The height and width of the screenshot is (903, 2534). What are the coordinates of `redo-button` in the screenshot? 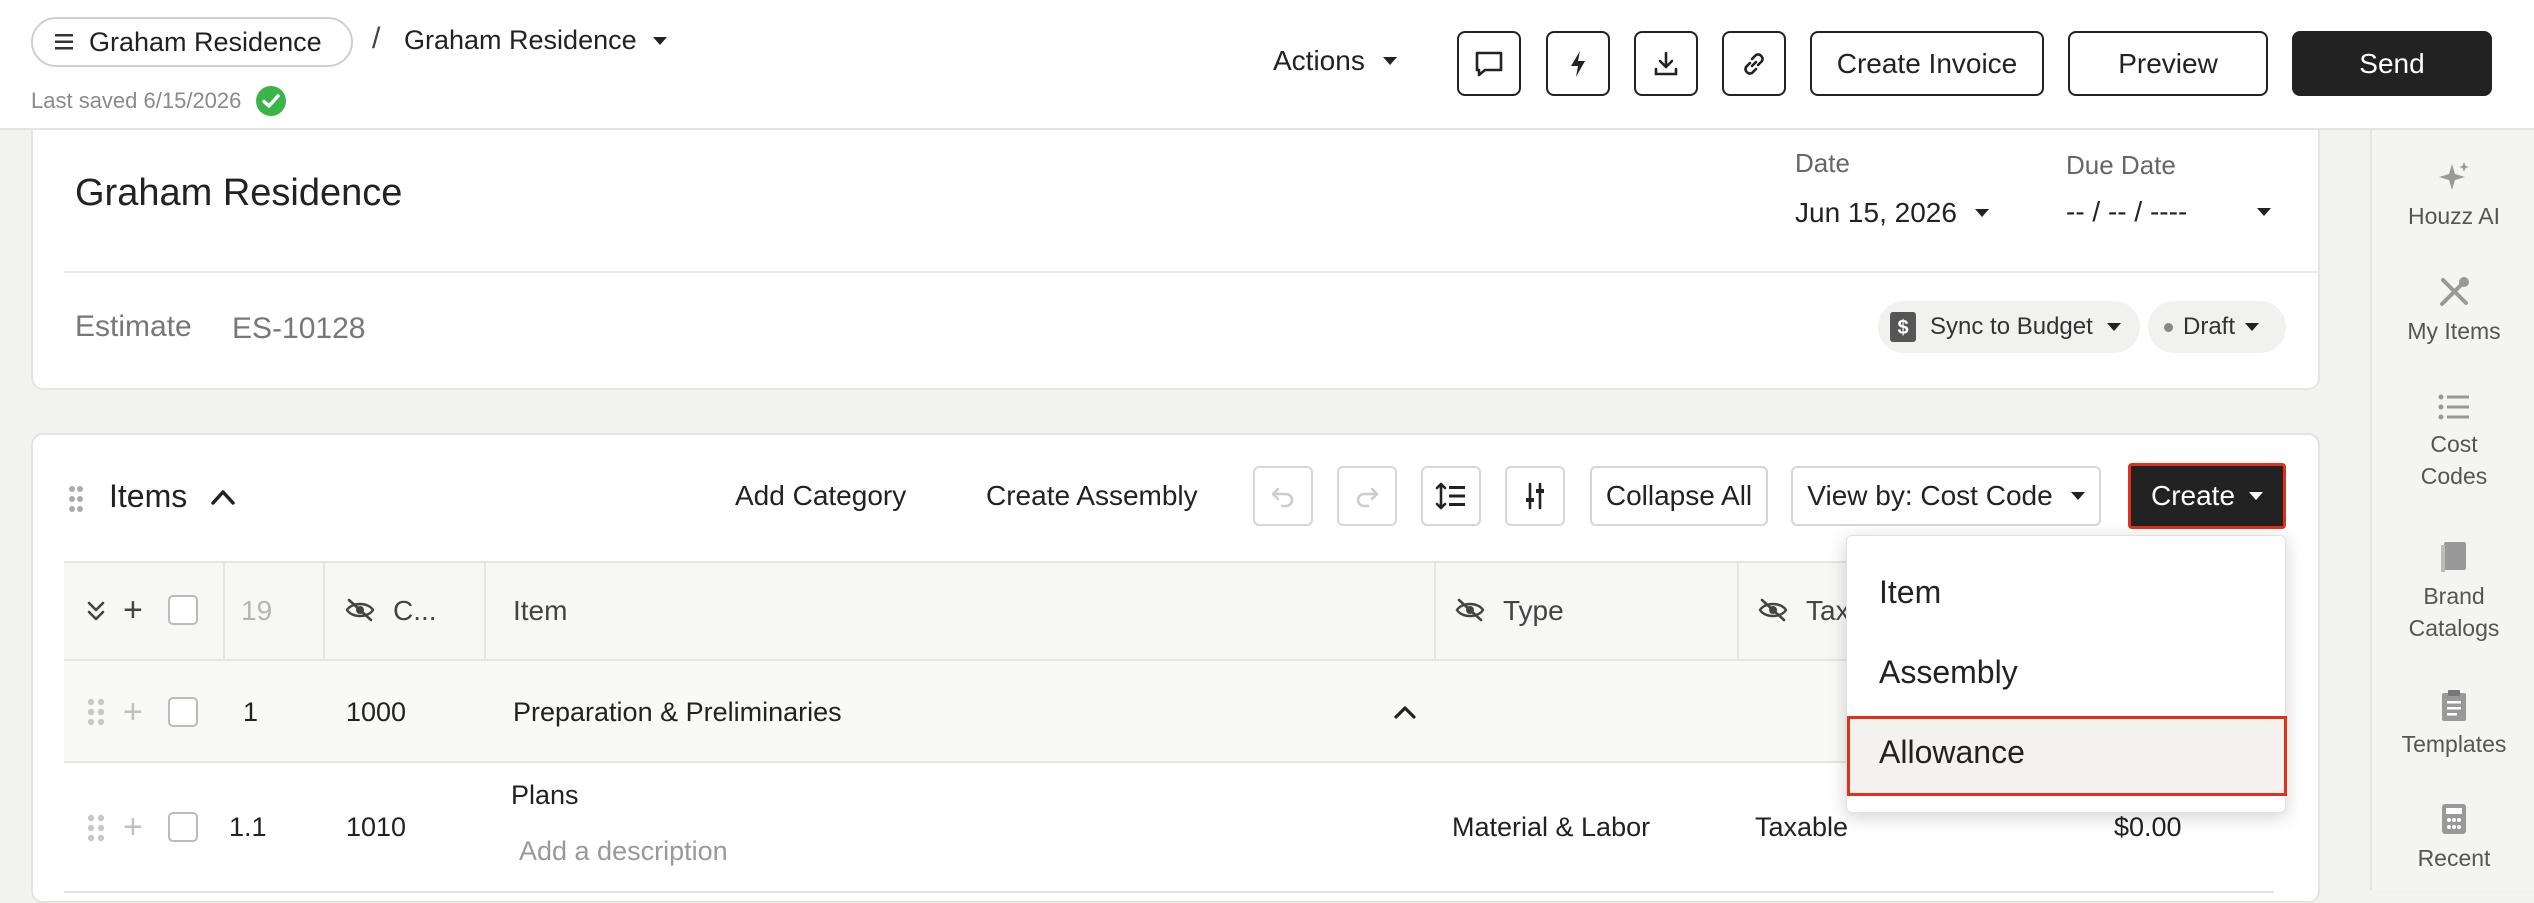 It's located at (1367, 496).